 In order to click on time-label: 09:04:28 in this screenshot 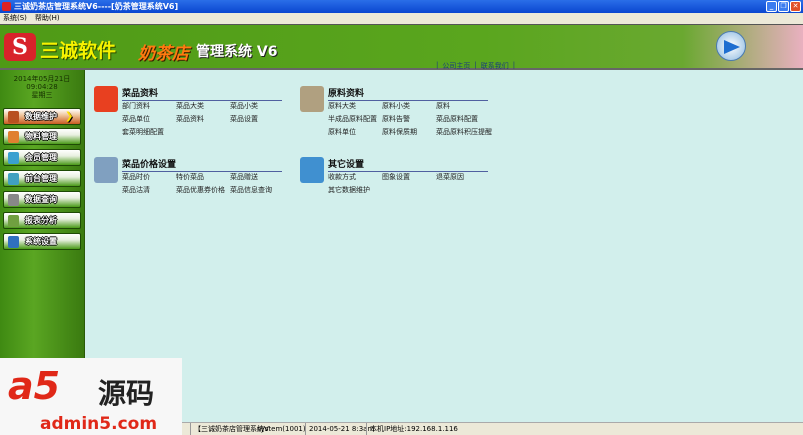, I will do `click(42, 87)`.